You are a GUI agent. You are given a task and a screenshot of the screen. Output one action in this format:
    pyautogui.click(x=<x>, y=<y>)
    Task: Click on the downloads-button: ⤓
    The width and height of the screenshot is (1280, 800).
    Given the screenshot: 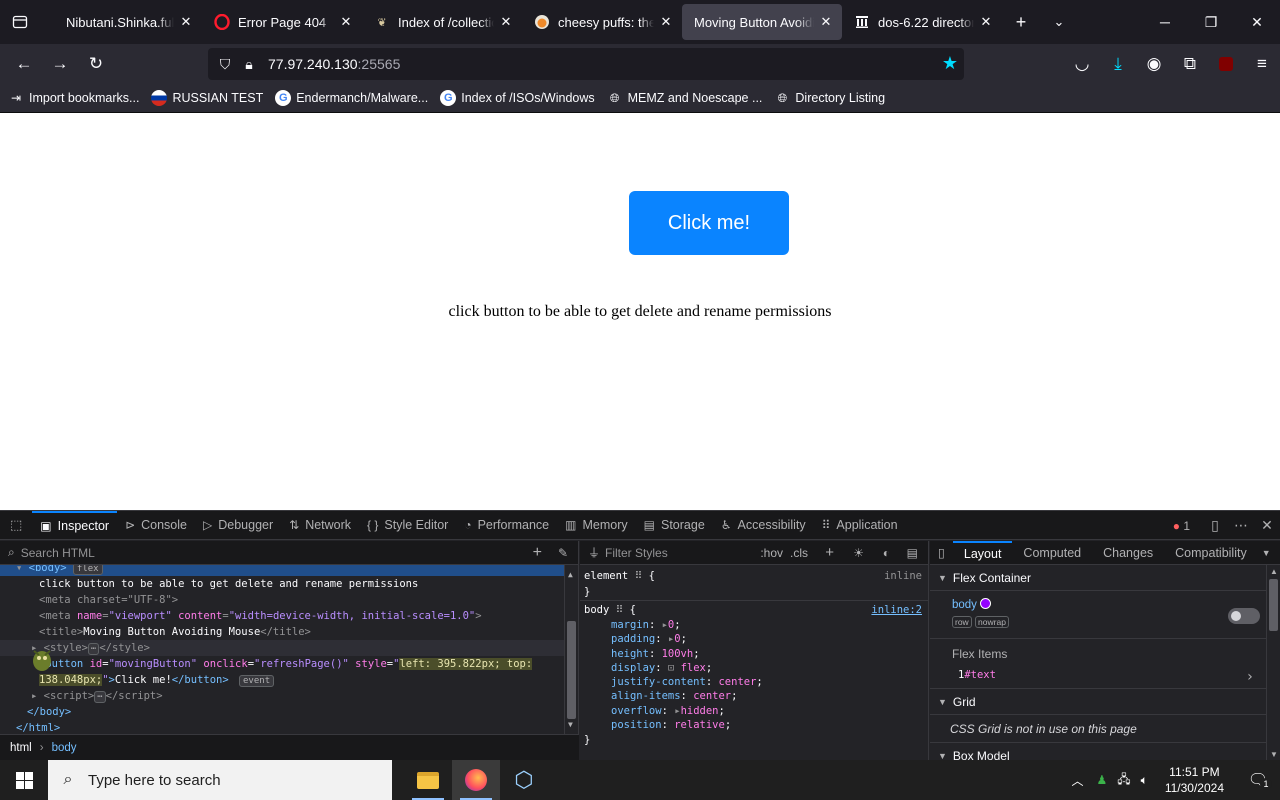 What is the action you would take?
    pyautogui.click(x=1118, y=64)
    